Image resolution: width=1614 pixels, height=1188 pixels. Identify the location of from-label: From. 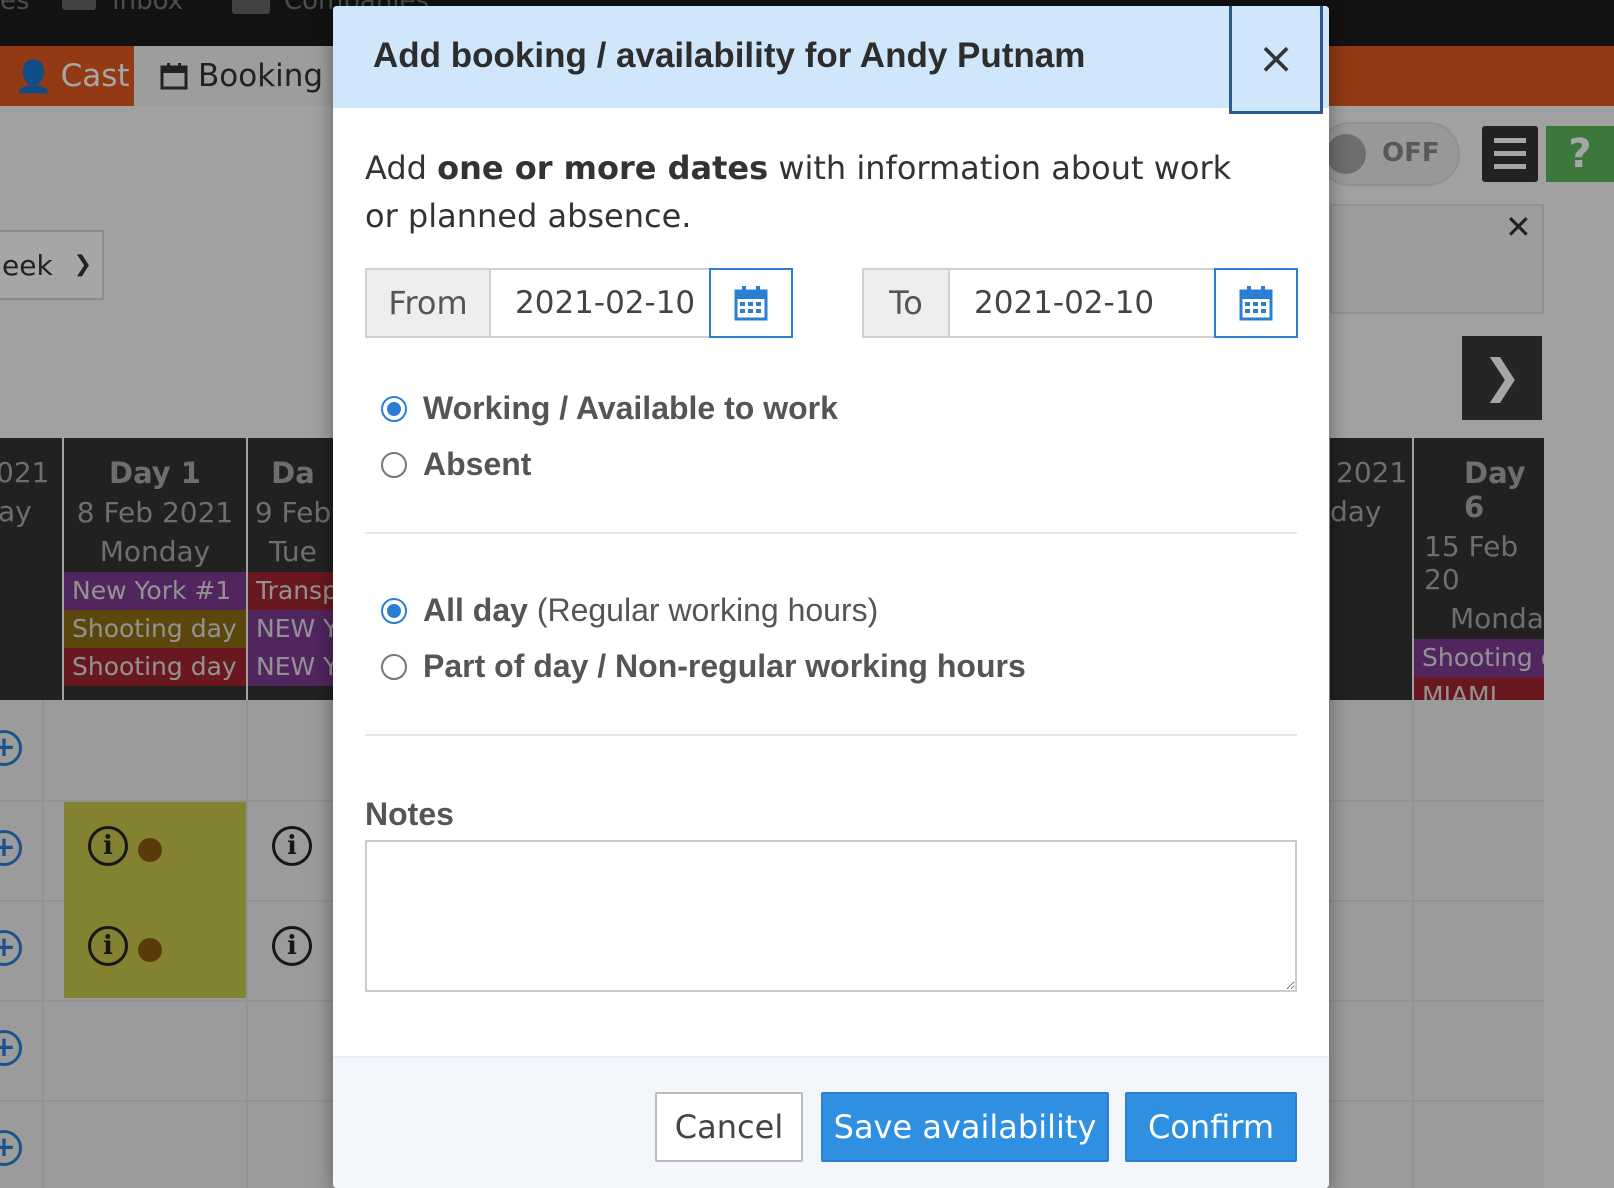
(428, 303).